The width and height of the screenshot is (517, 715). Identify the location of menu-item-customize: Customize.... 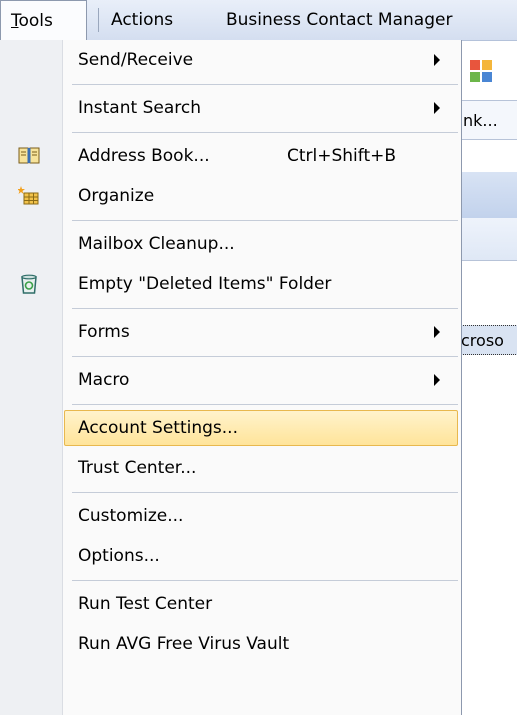
(230, 516).